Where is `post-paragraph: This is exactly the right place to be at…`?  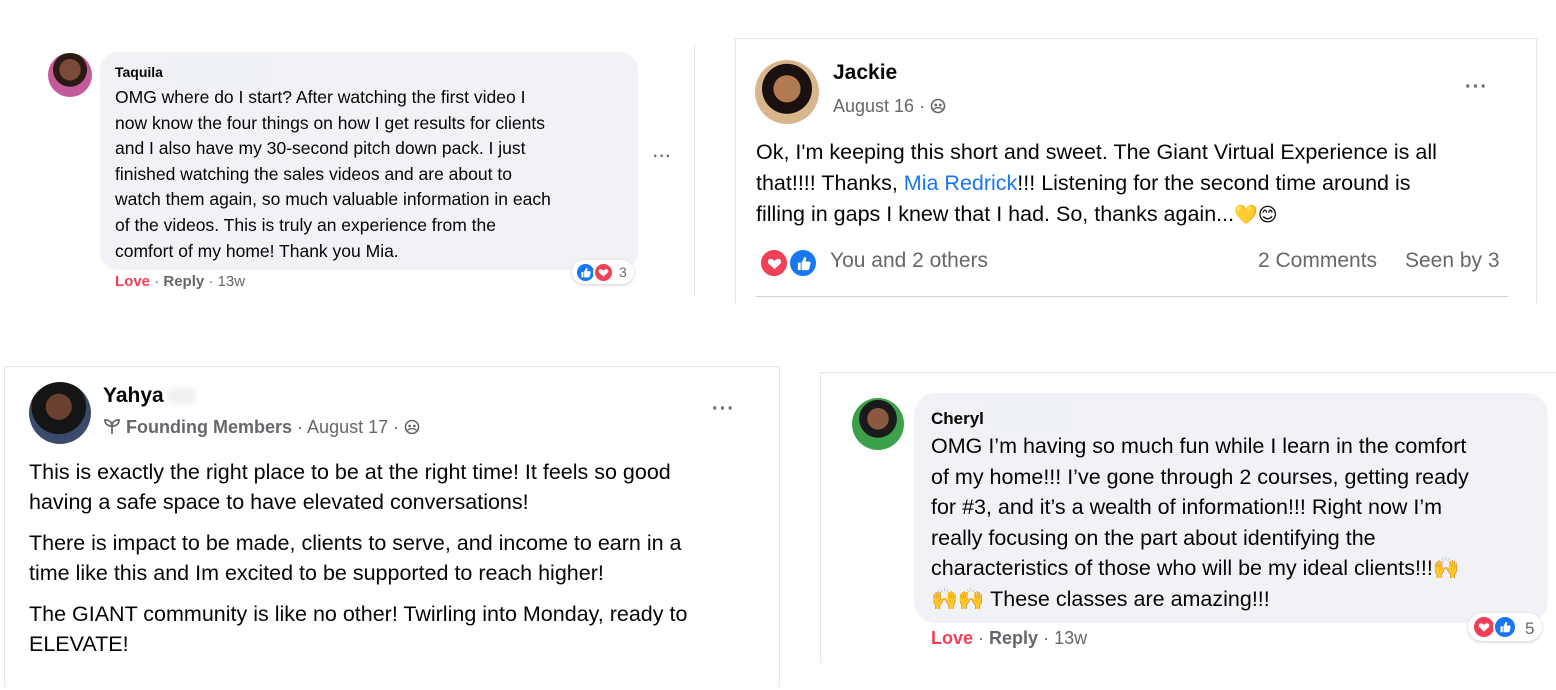
post-paragraph: This is exactly the right place to be at… is located at coordinates (350, 487).